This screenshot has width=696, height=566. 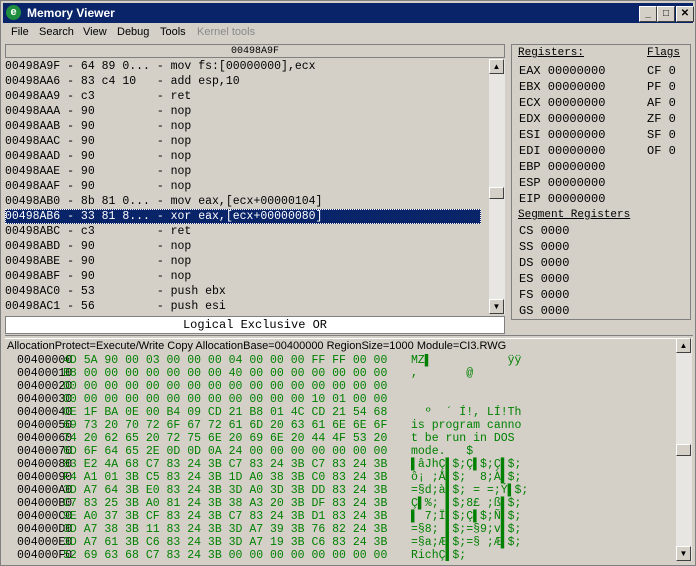 What do you see at coordinates (13, 12) in the screenshot?
I see `ce-logo-icon: e` at bounding box center [13, 12].